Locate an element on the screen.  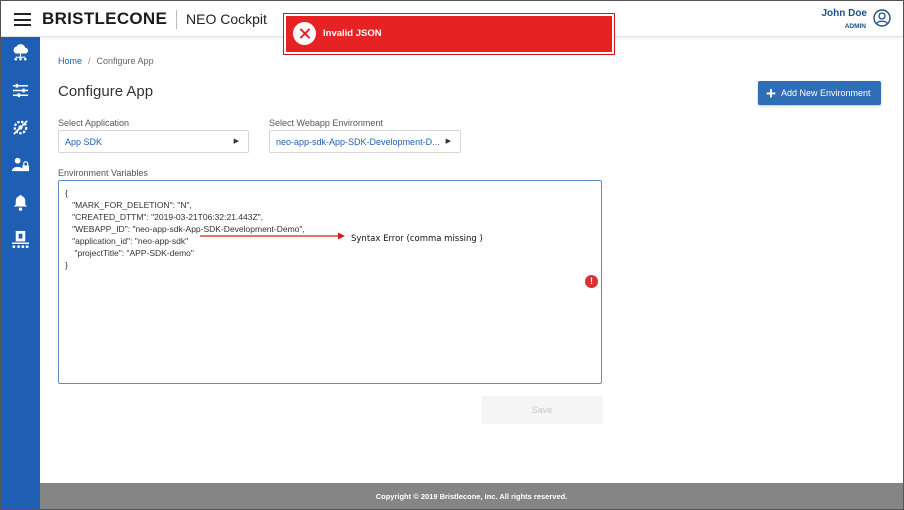
application-select: App SDK ▶ is located at coordinates (153, 141).